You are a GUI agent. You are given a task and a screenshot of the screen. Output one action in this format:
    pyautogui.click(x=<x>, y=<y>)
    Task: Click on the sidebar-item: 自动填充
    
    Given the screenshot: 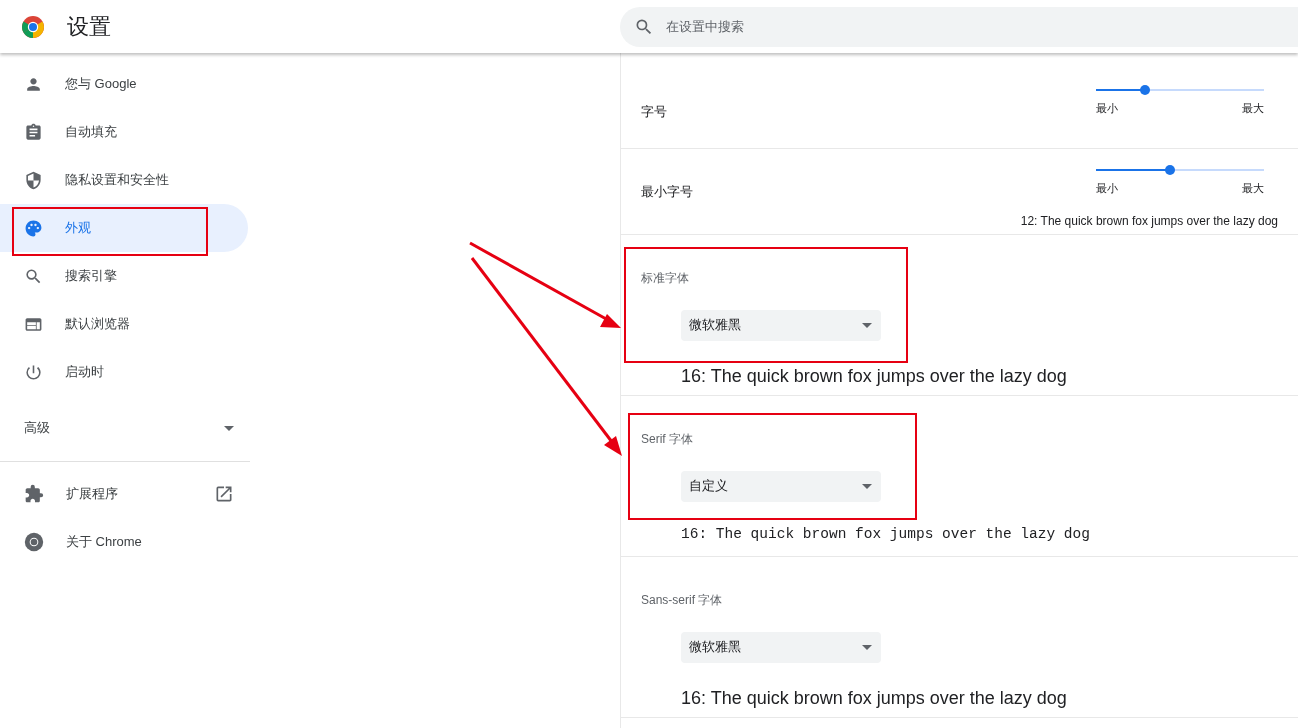 What is the action you would take?
    pyautogui.click(x=124, y=132)
    